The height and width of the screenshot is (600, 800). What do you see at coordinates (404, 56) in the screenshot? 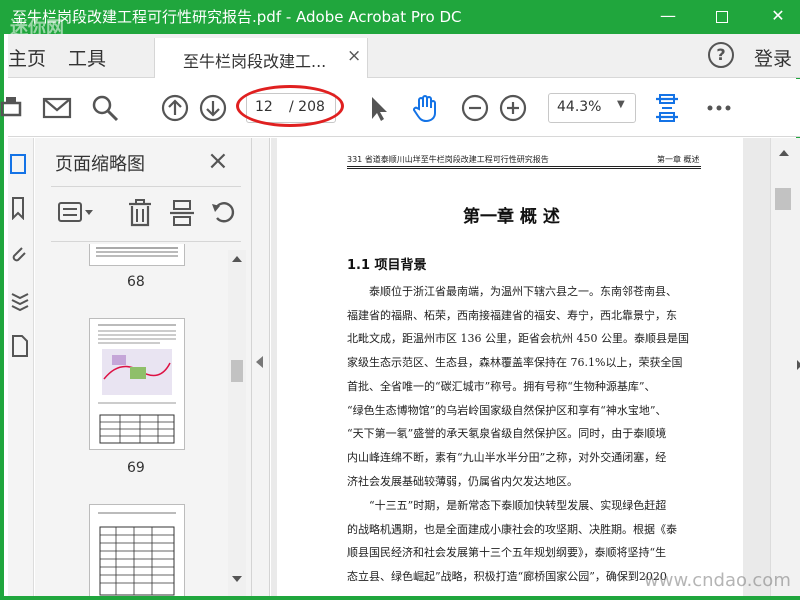
I see `menu-bar: 主页 工具 至牛栏岗段改建工... × ? 登录` at bounding box center [404, 56].